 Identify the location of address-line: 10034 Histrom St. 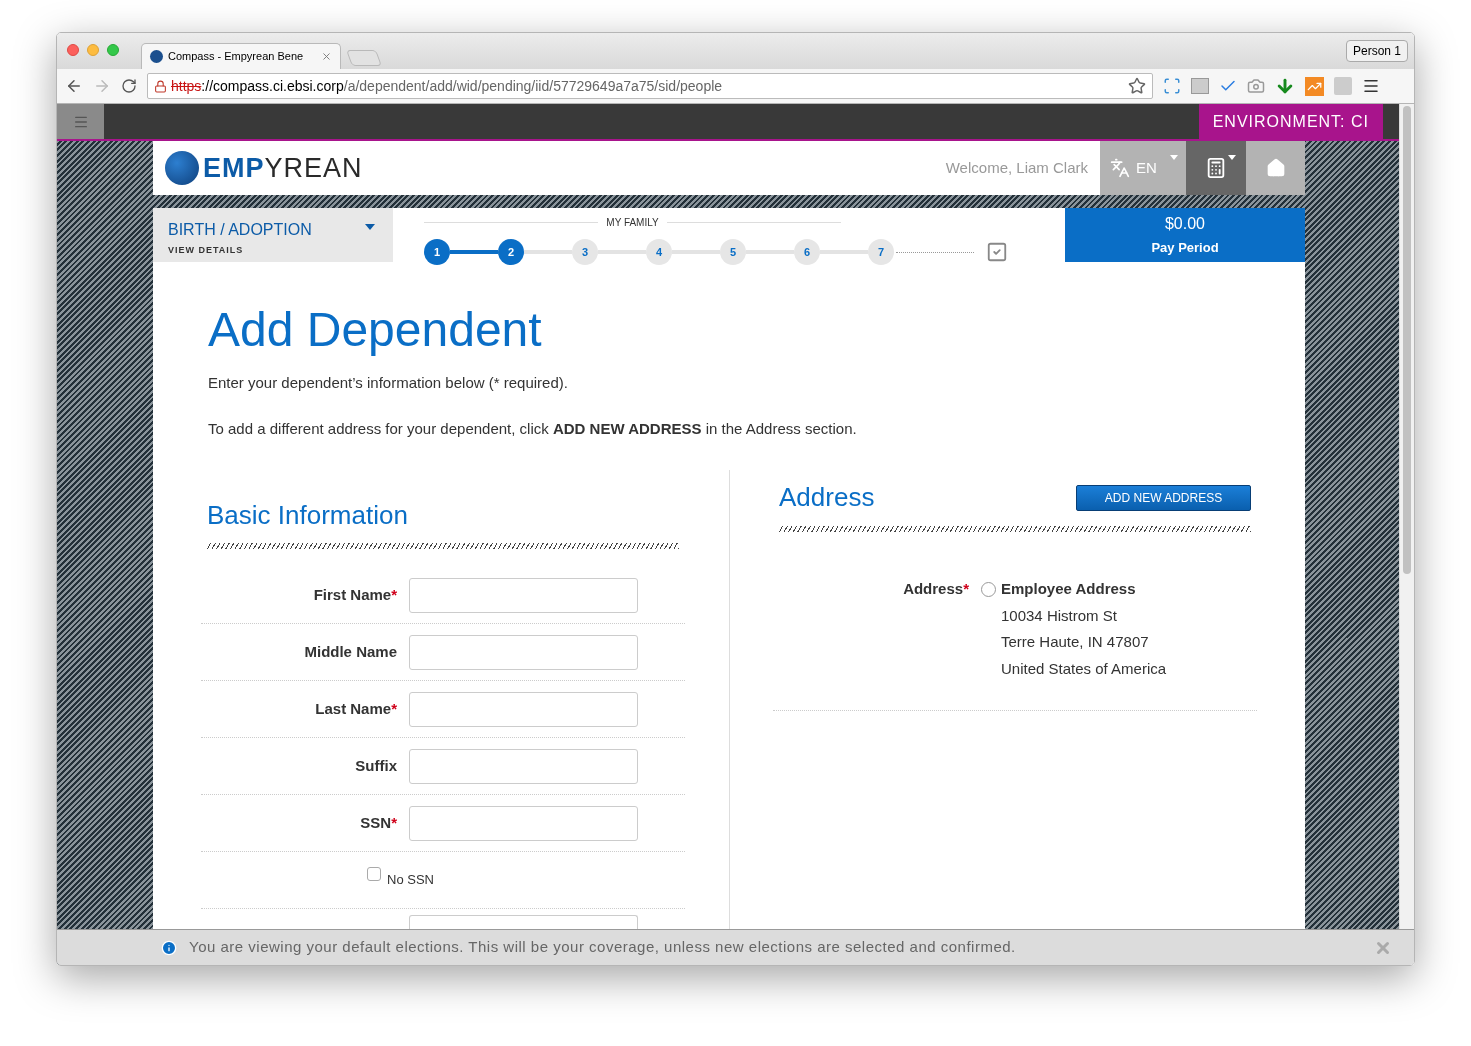
(1059, 615).